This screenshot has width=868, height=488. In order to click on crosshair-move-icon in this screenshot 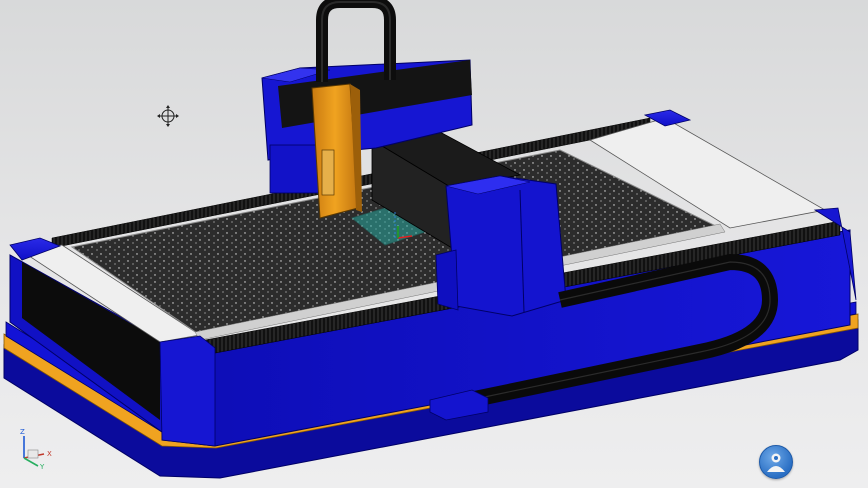, I will do `click(168, 116)`.